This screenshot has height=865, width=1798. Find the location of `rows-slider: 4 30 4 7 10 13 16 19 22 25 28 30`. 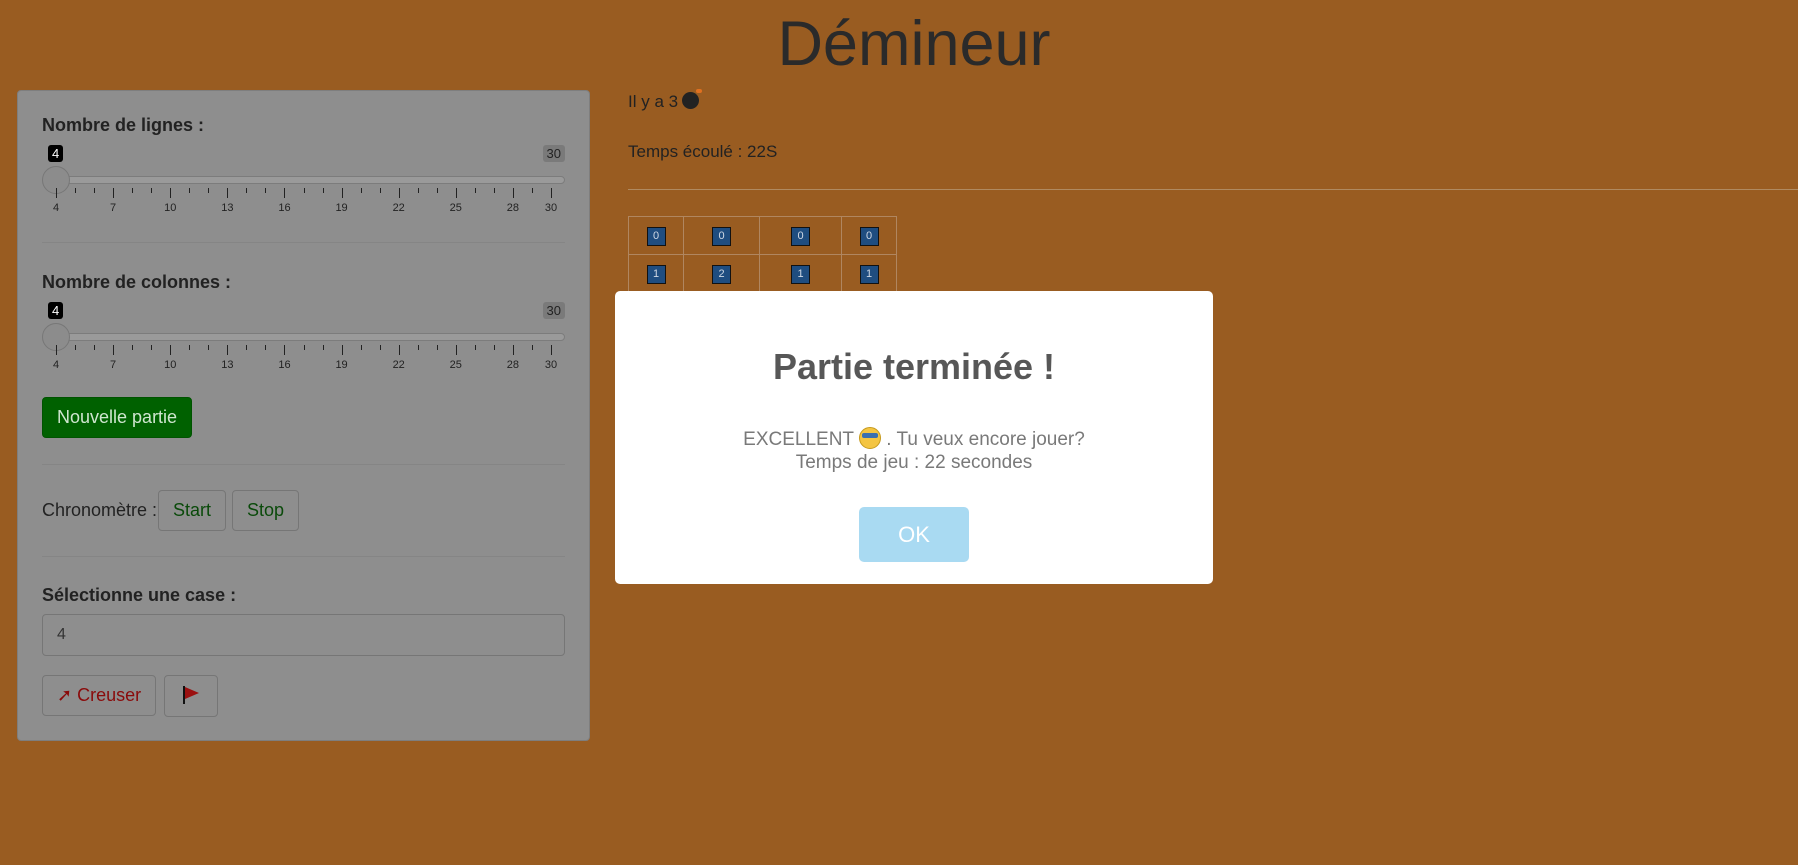

rows-slider: 4 30 4 7 10 13 16 19 22 25 28 30 is located at coordinates (303, 180).